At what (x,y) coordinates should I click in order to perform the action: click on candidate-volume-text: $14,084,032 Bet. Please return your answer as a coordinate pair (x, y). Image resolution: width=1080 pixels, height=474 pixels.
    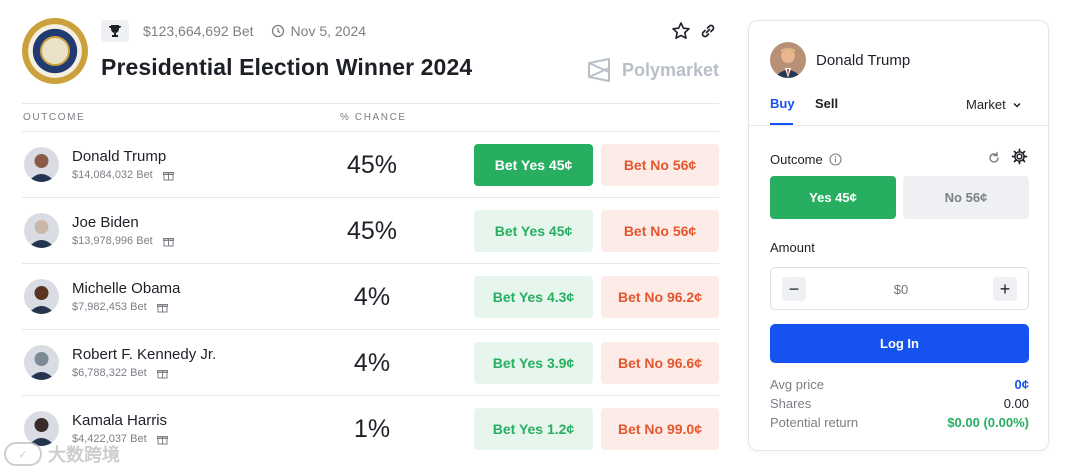
    Looking at the image, I should click on (112, 175).